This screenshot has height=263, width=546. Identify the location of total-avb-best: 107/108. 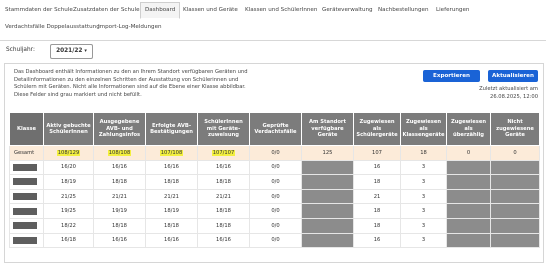
(171, 153).